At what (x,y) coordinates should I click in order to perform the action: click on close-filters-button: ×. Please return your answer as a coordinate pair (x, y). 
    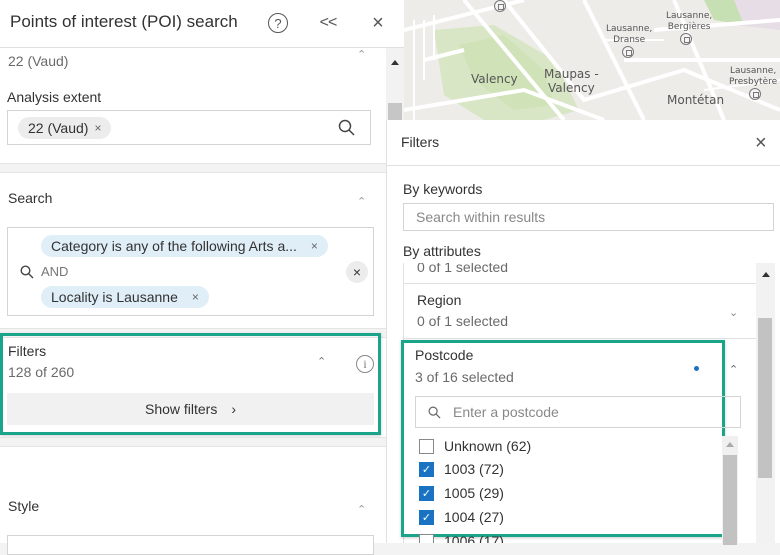
    Looking at the image, I should click on (761, 143).